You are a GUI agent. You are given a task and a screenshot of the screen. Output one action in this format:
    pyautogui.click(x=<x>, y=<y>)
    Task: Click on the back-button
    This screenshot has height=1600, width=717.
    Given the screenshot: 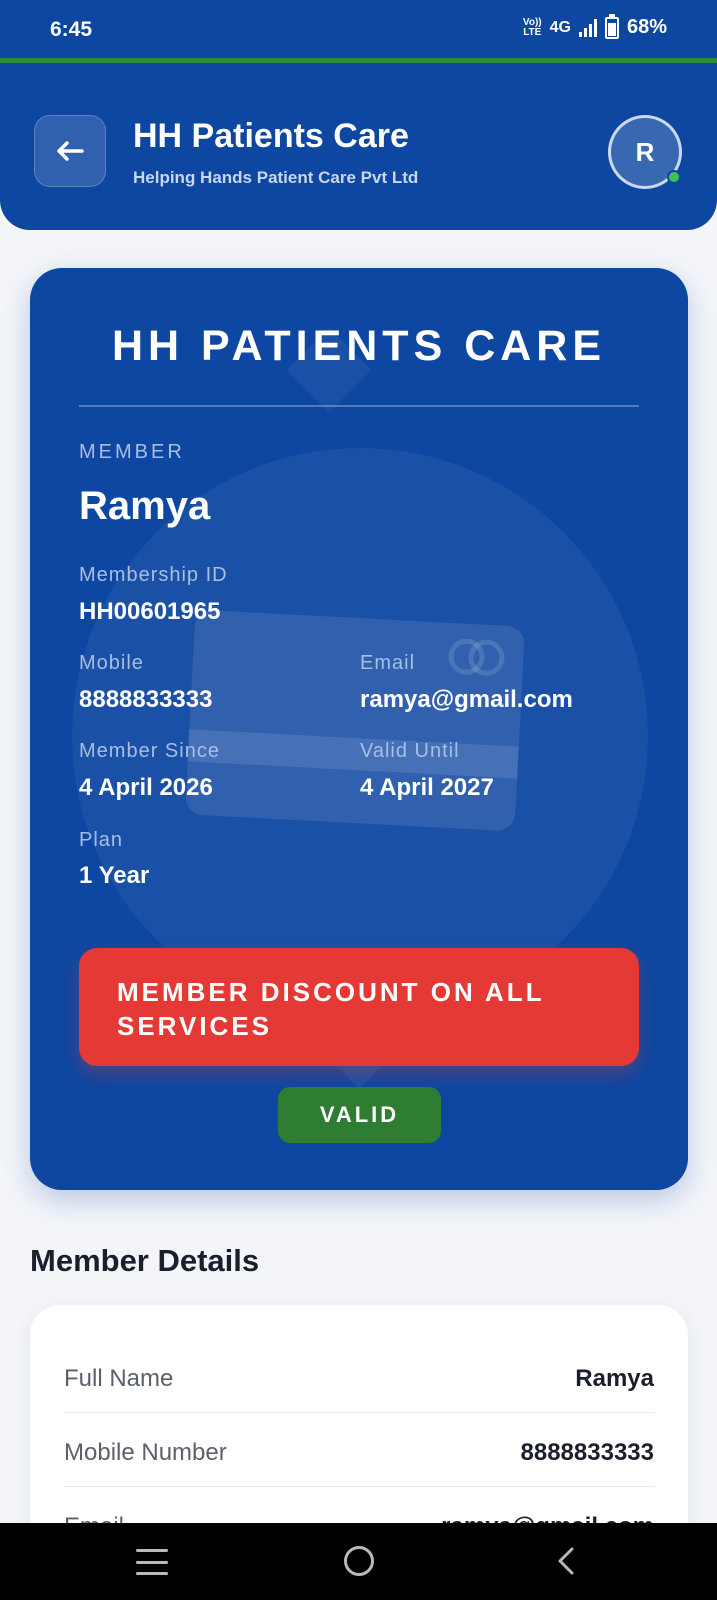 What is the action you would take?
    pyautogui.click(x=70, y=151)
    